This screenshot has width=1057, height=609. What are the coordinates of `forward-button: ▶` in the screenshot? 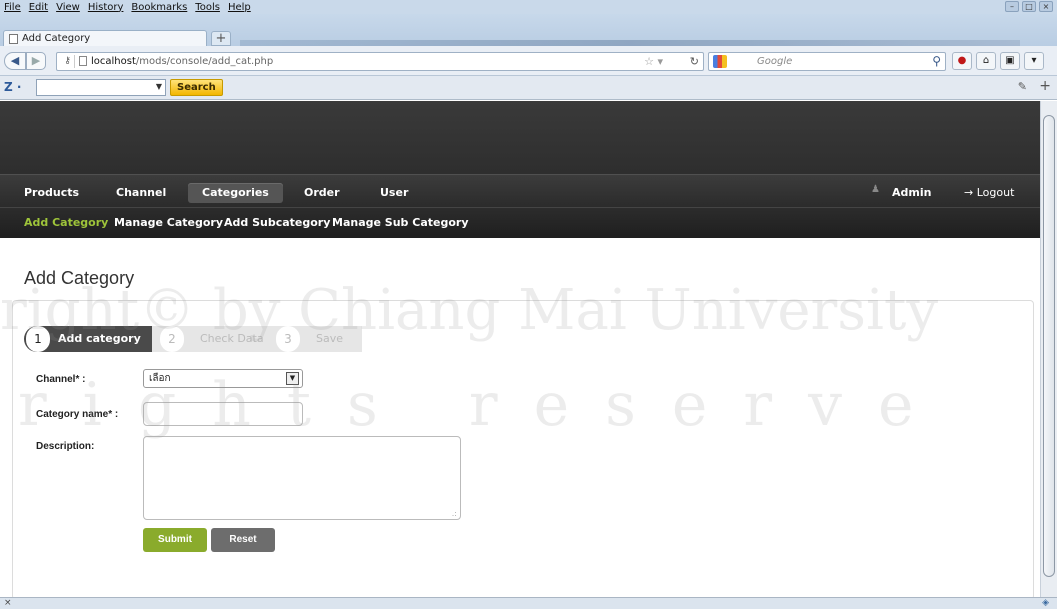 It's located at (36, 61).